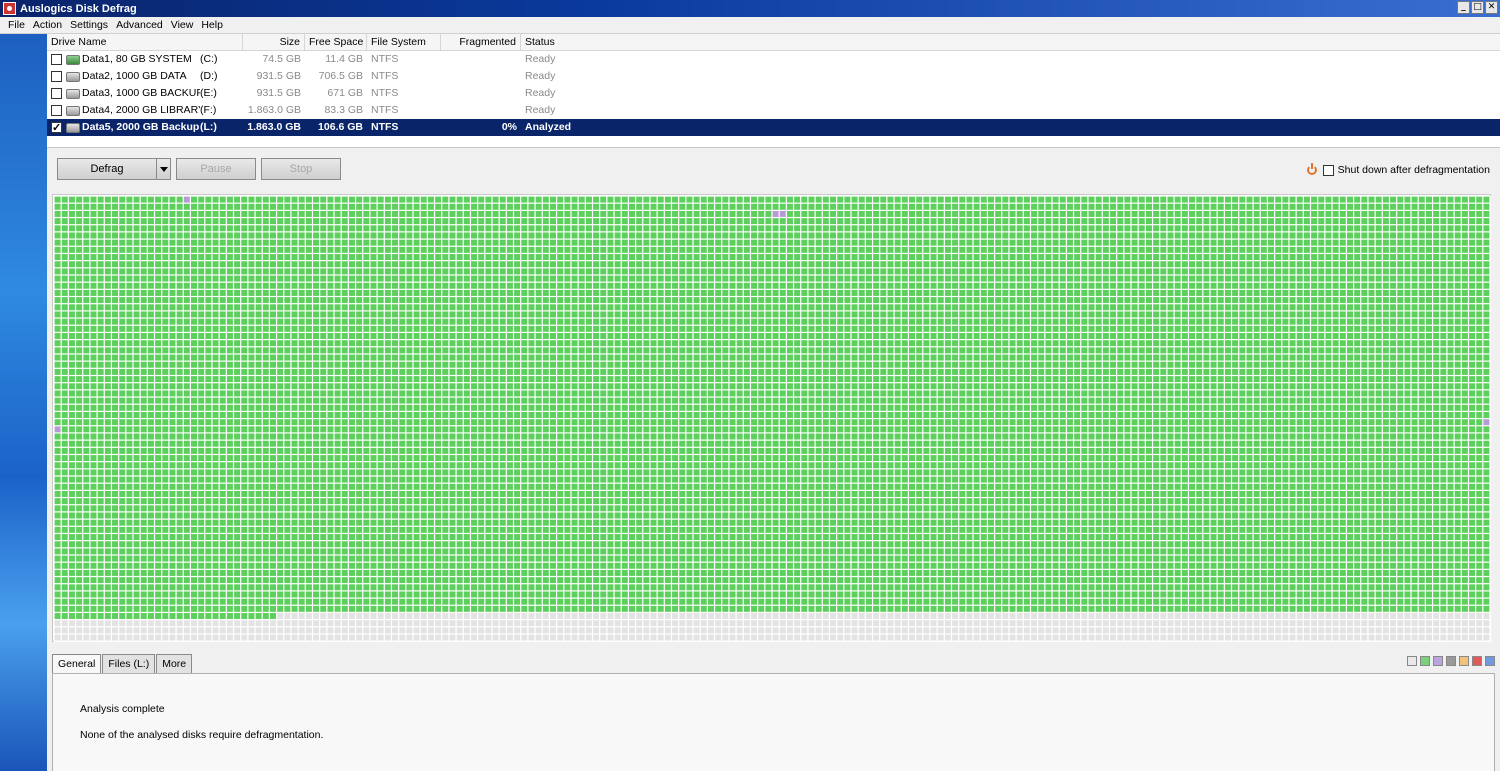  What do you see at coordinates (208, 110) in the screenshot?
I see `drive-letter: (F:)` at bounding box center [208, 110].